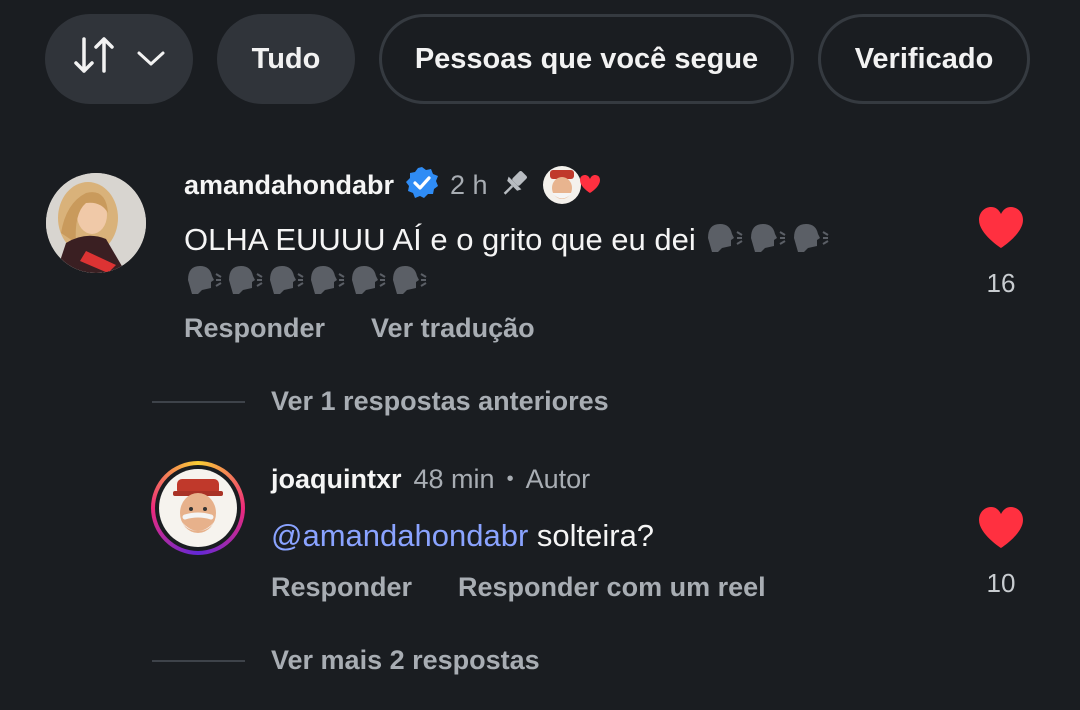 This screenshot has height=710, width=1080. I want to click on reply-text: solteira?, so click(591, 535).